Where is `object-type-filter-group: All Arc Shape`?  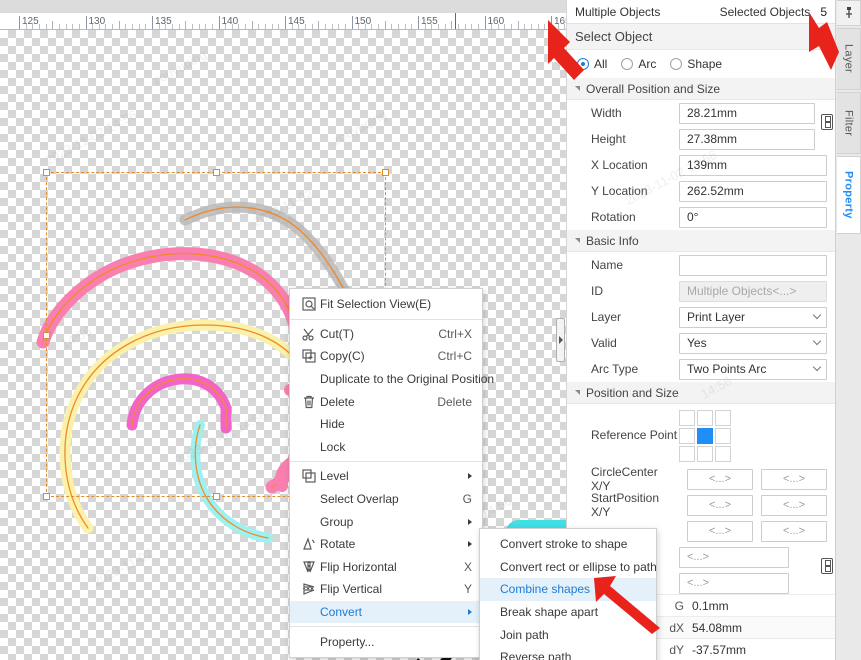
object-type-filter-group: All Arc Shape is located at coordinates (701, 64).